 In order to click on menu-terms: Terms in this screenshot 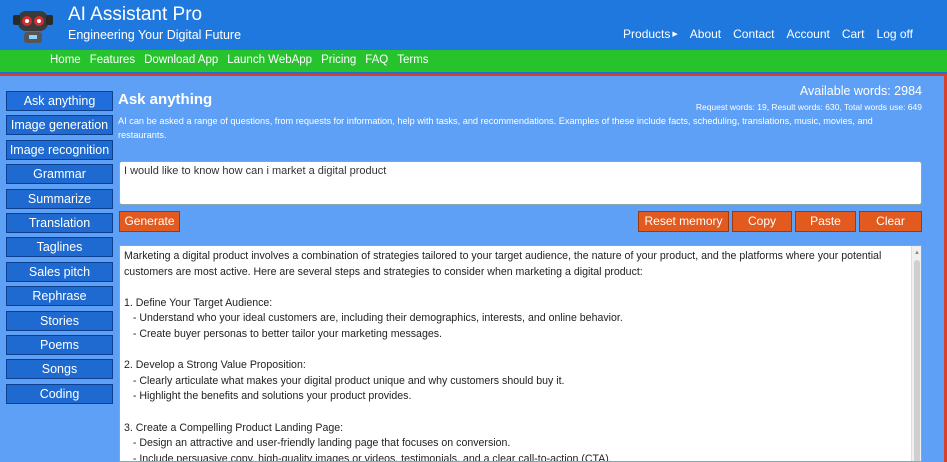, I will do `click(412, 60)`.